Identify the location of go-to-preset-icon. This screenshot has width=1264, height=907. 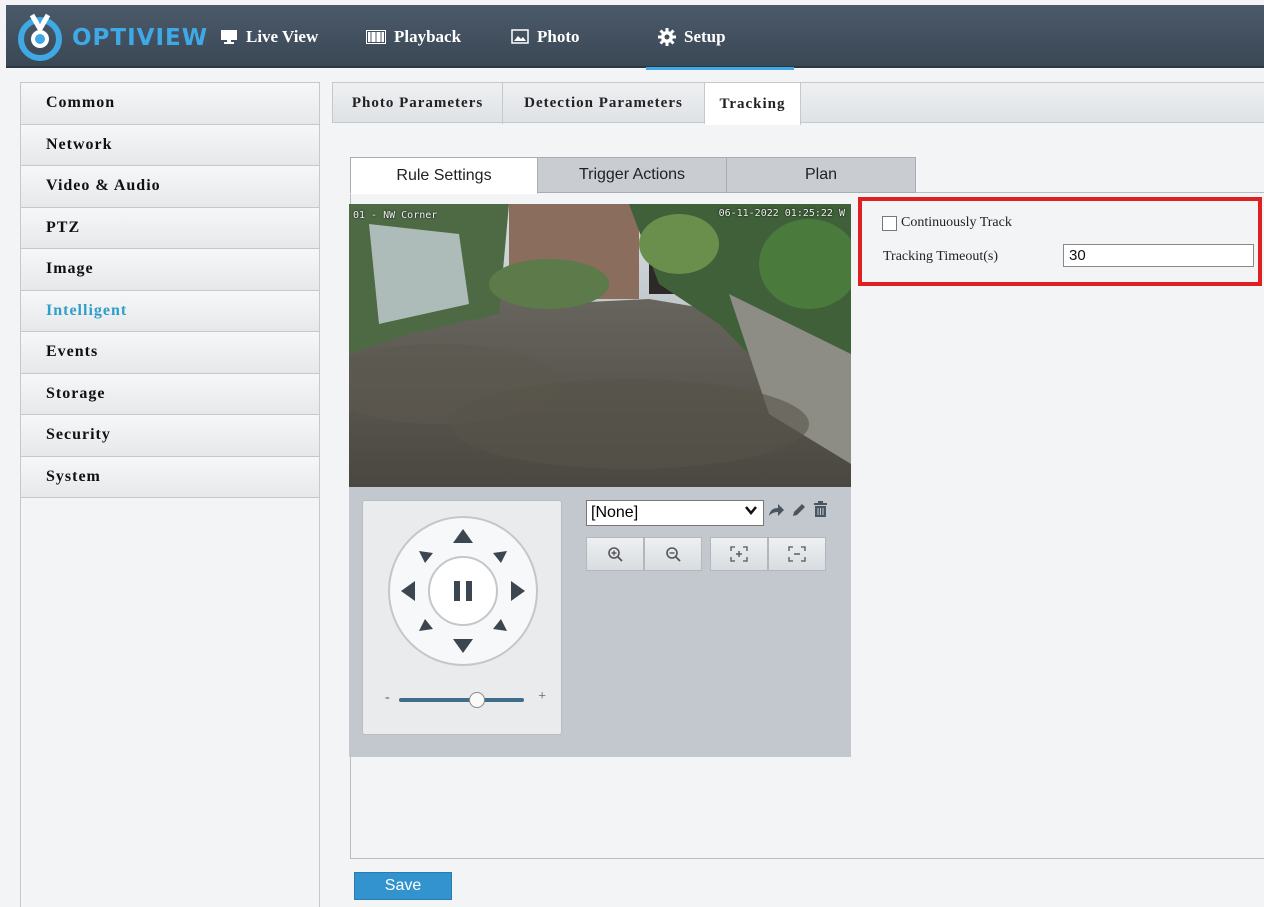
(776, 510).